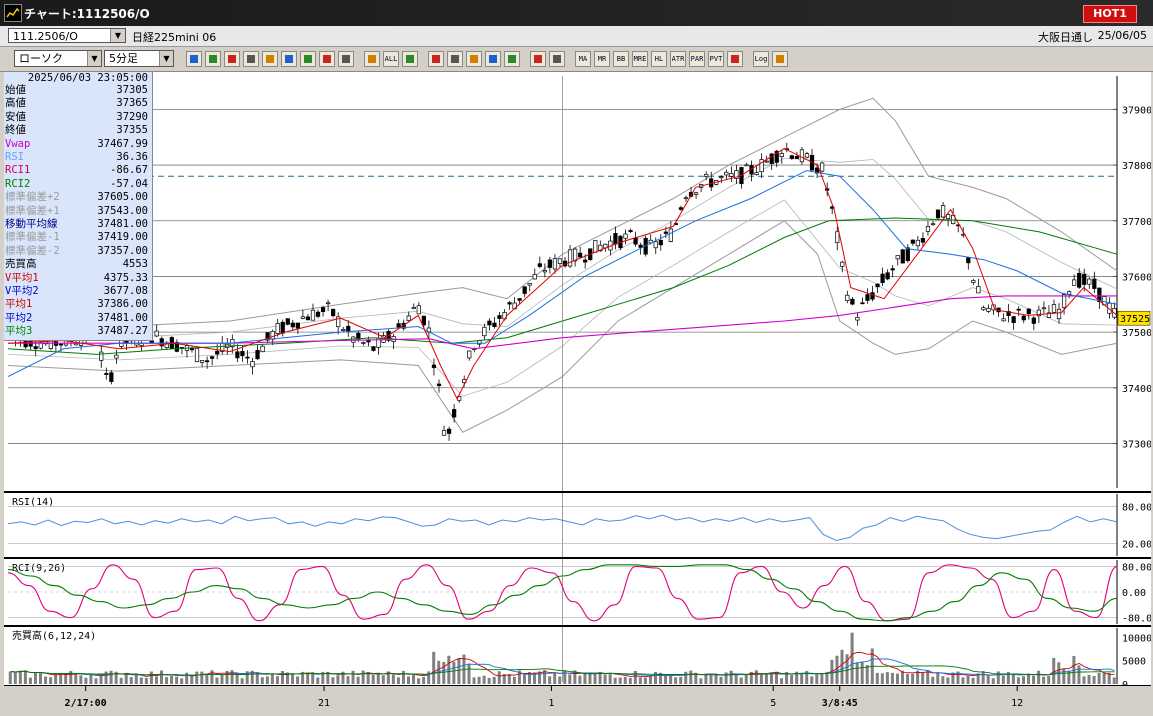 This screenshot has width=1153, height=716. Describe the element at coordinates (308, 59) in the screenshot. I see `toolbar-sheet-button` at that location.